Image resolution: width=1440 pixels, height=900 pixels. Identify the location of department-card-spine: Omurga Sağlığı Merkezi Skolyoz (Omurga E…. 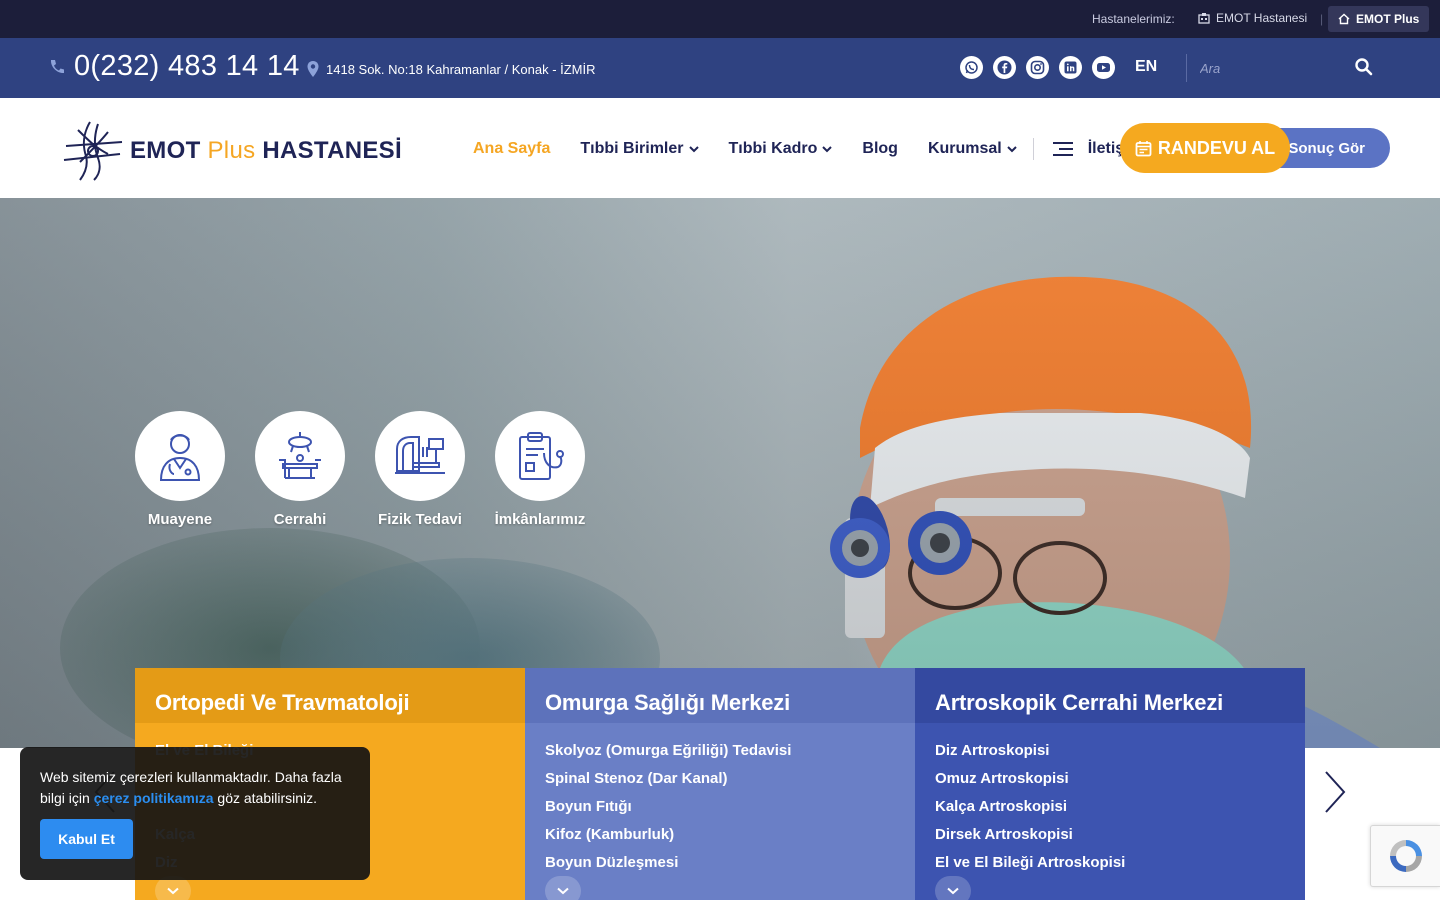
(720, 784).